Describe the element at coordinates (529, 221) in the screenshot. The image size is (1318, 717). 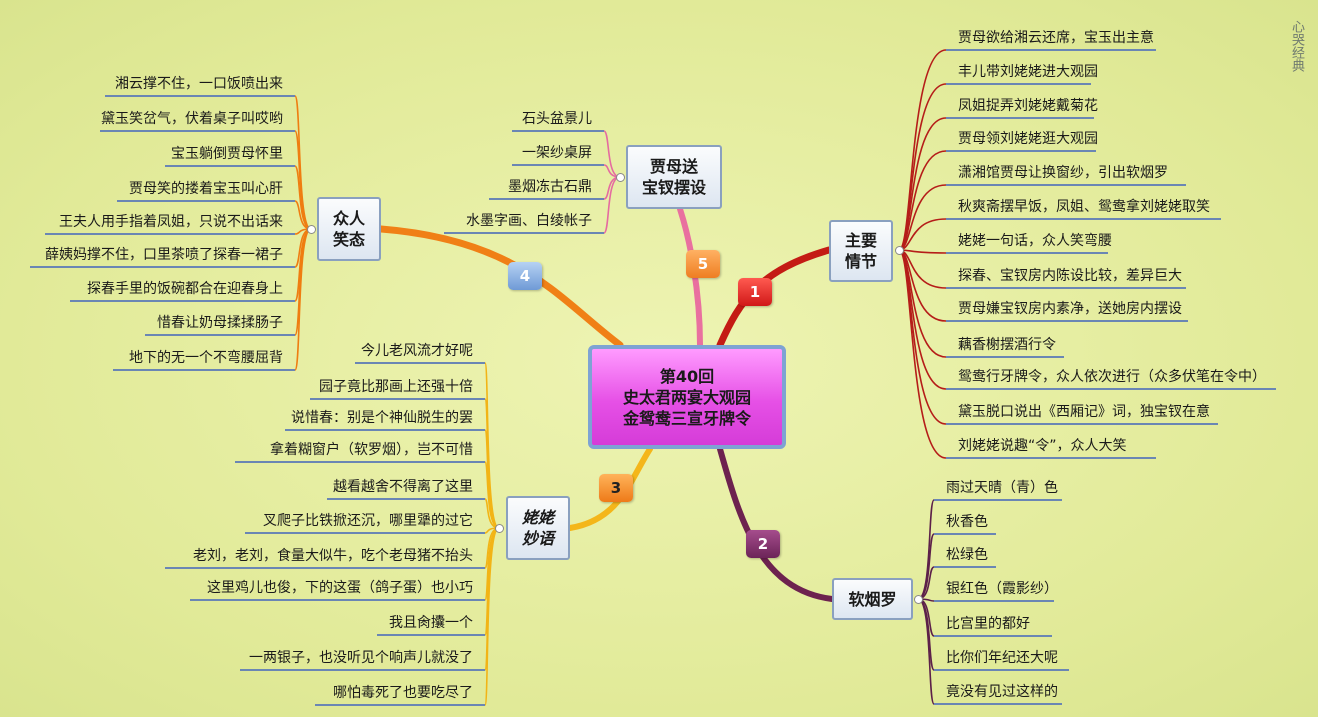
I see `leaf-b5-4: 水墨字画、白绫帐子` at that location.